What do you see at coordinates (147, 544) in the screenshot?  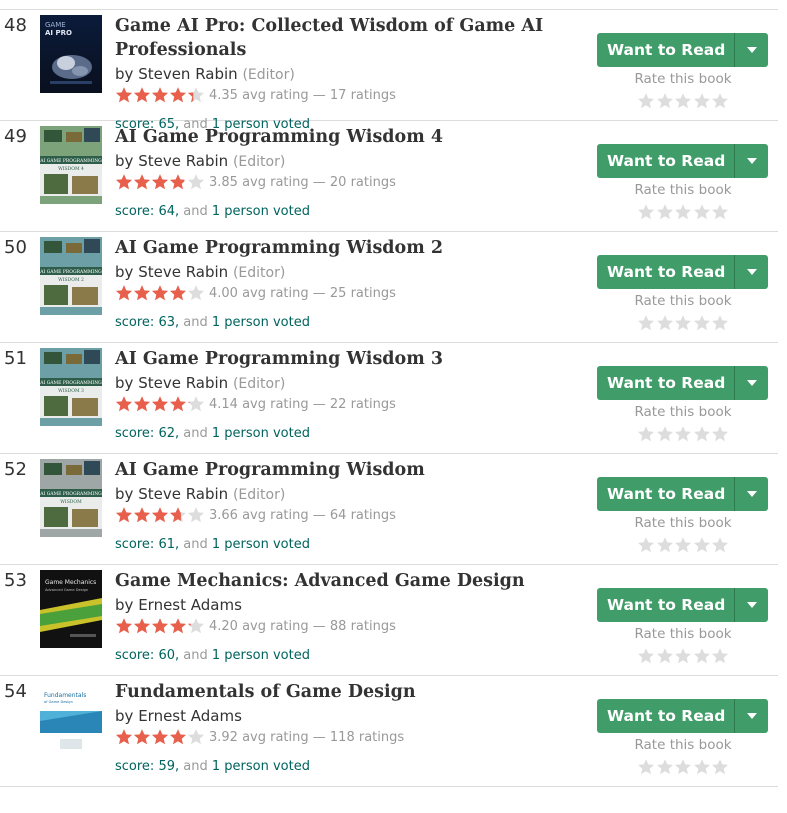 I see `score-link: score: 61,` at bounding box center [147, 544].